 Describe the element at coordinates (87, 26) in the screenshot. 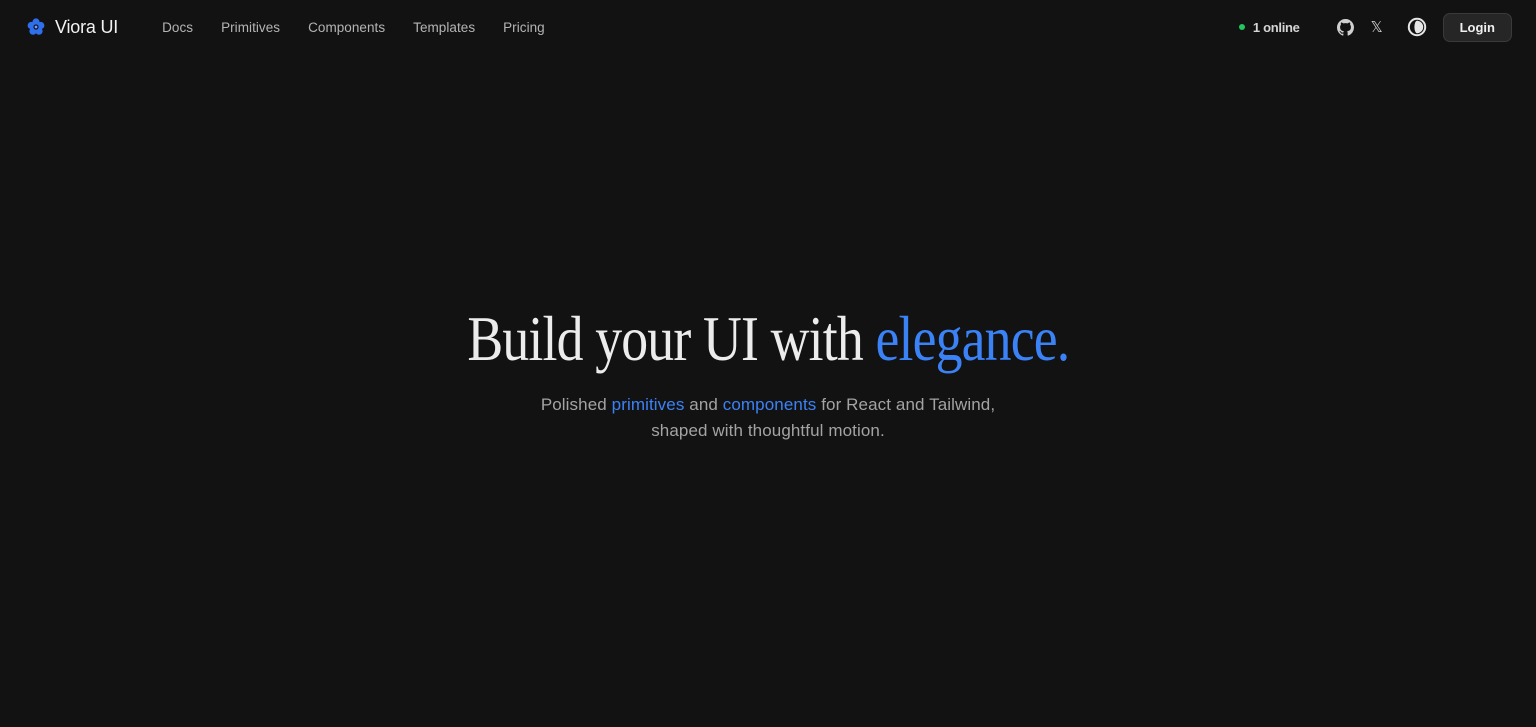

I see `brand-name: Viora UI` at that location.